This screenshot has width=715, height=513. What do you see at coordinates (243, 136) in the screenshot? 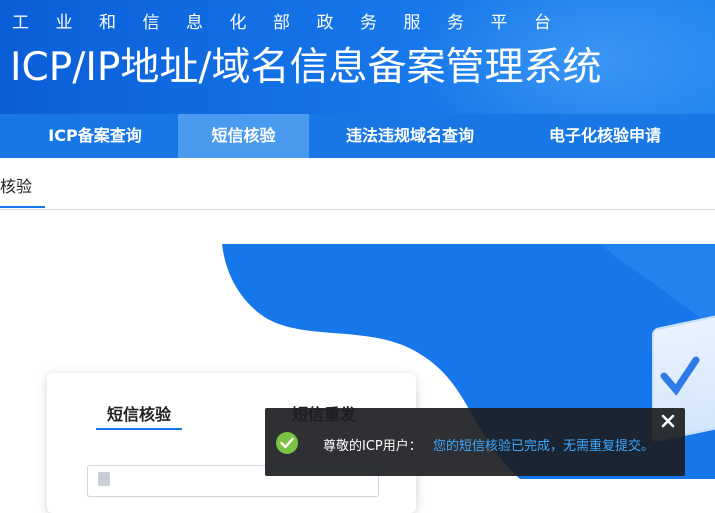
I see `nav-sms-verify: 短信核验` at bounding box center [243, 136].